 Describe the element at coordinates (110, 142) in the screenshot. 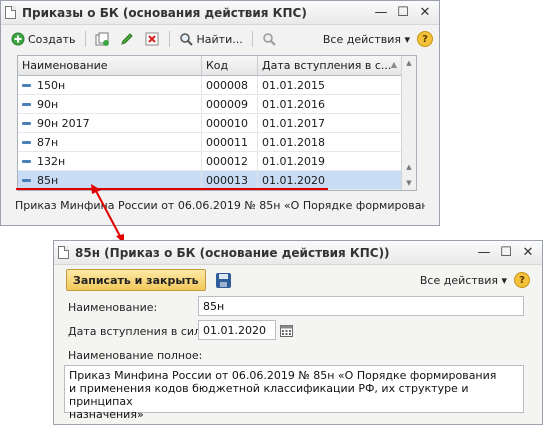

I see `cell-name: 87н` at that location.